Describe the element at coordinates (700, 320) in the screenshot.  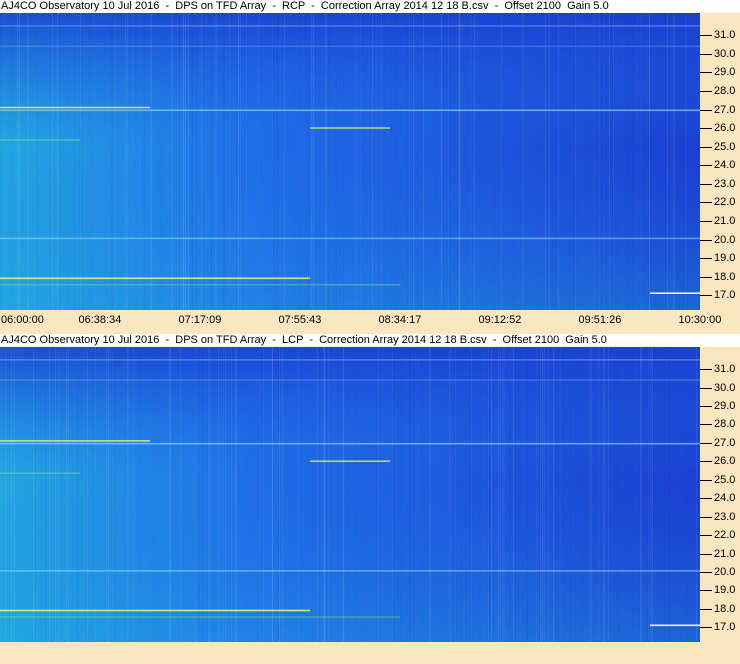
I see `x-tick-label: 10:30:00` at that location.